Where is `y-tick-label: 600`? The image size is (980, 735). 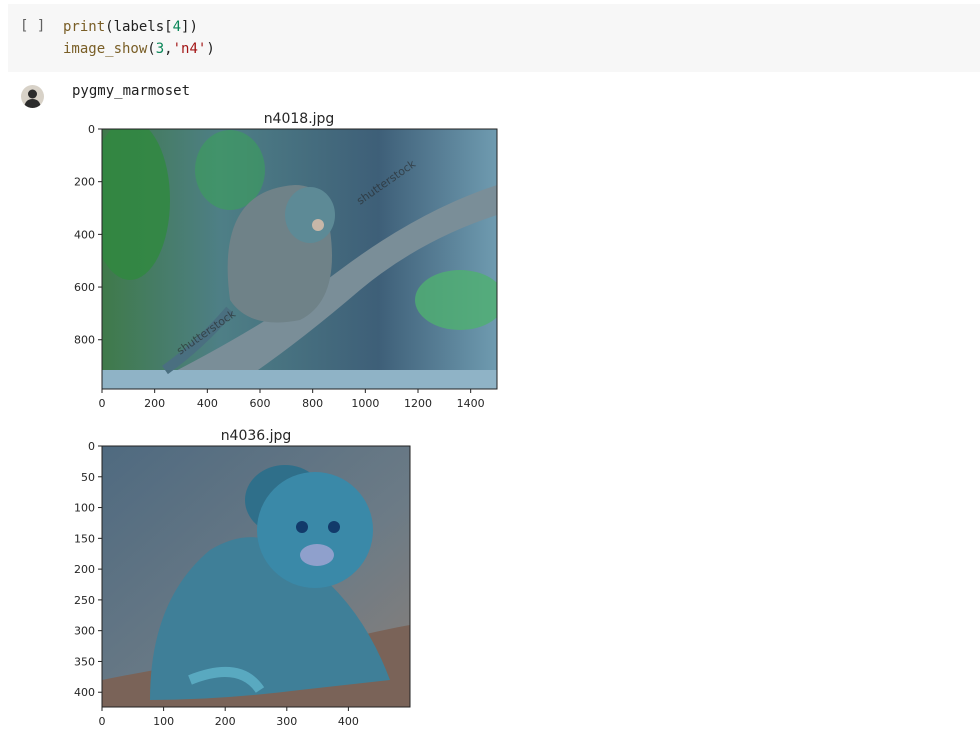
y-tick-label: 600 is located at coordinates (84, 287).